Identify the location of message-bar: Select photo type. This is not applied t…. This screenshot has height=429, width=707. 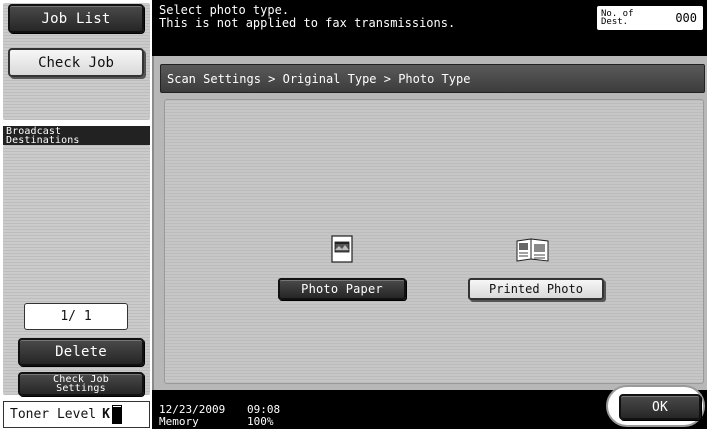
(429, 28).